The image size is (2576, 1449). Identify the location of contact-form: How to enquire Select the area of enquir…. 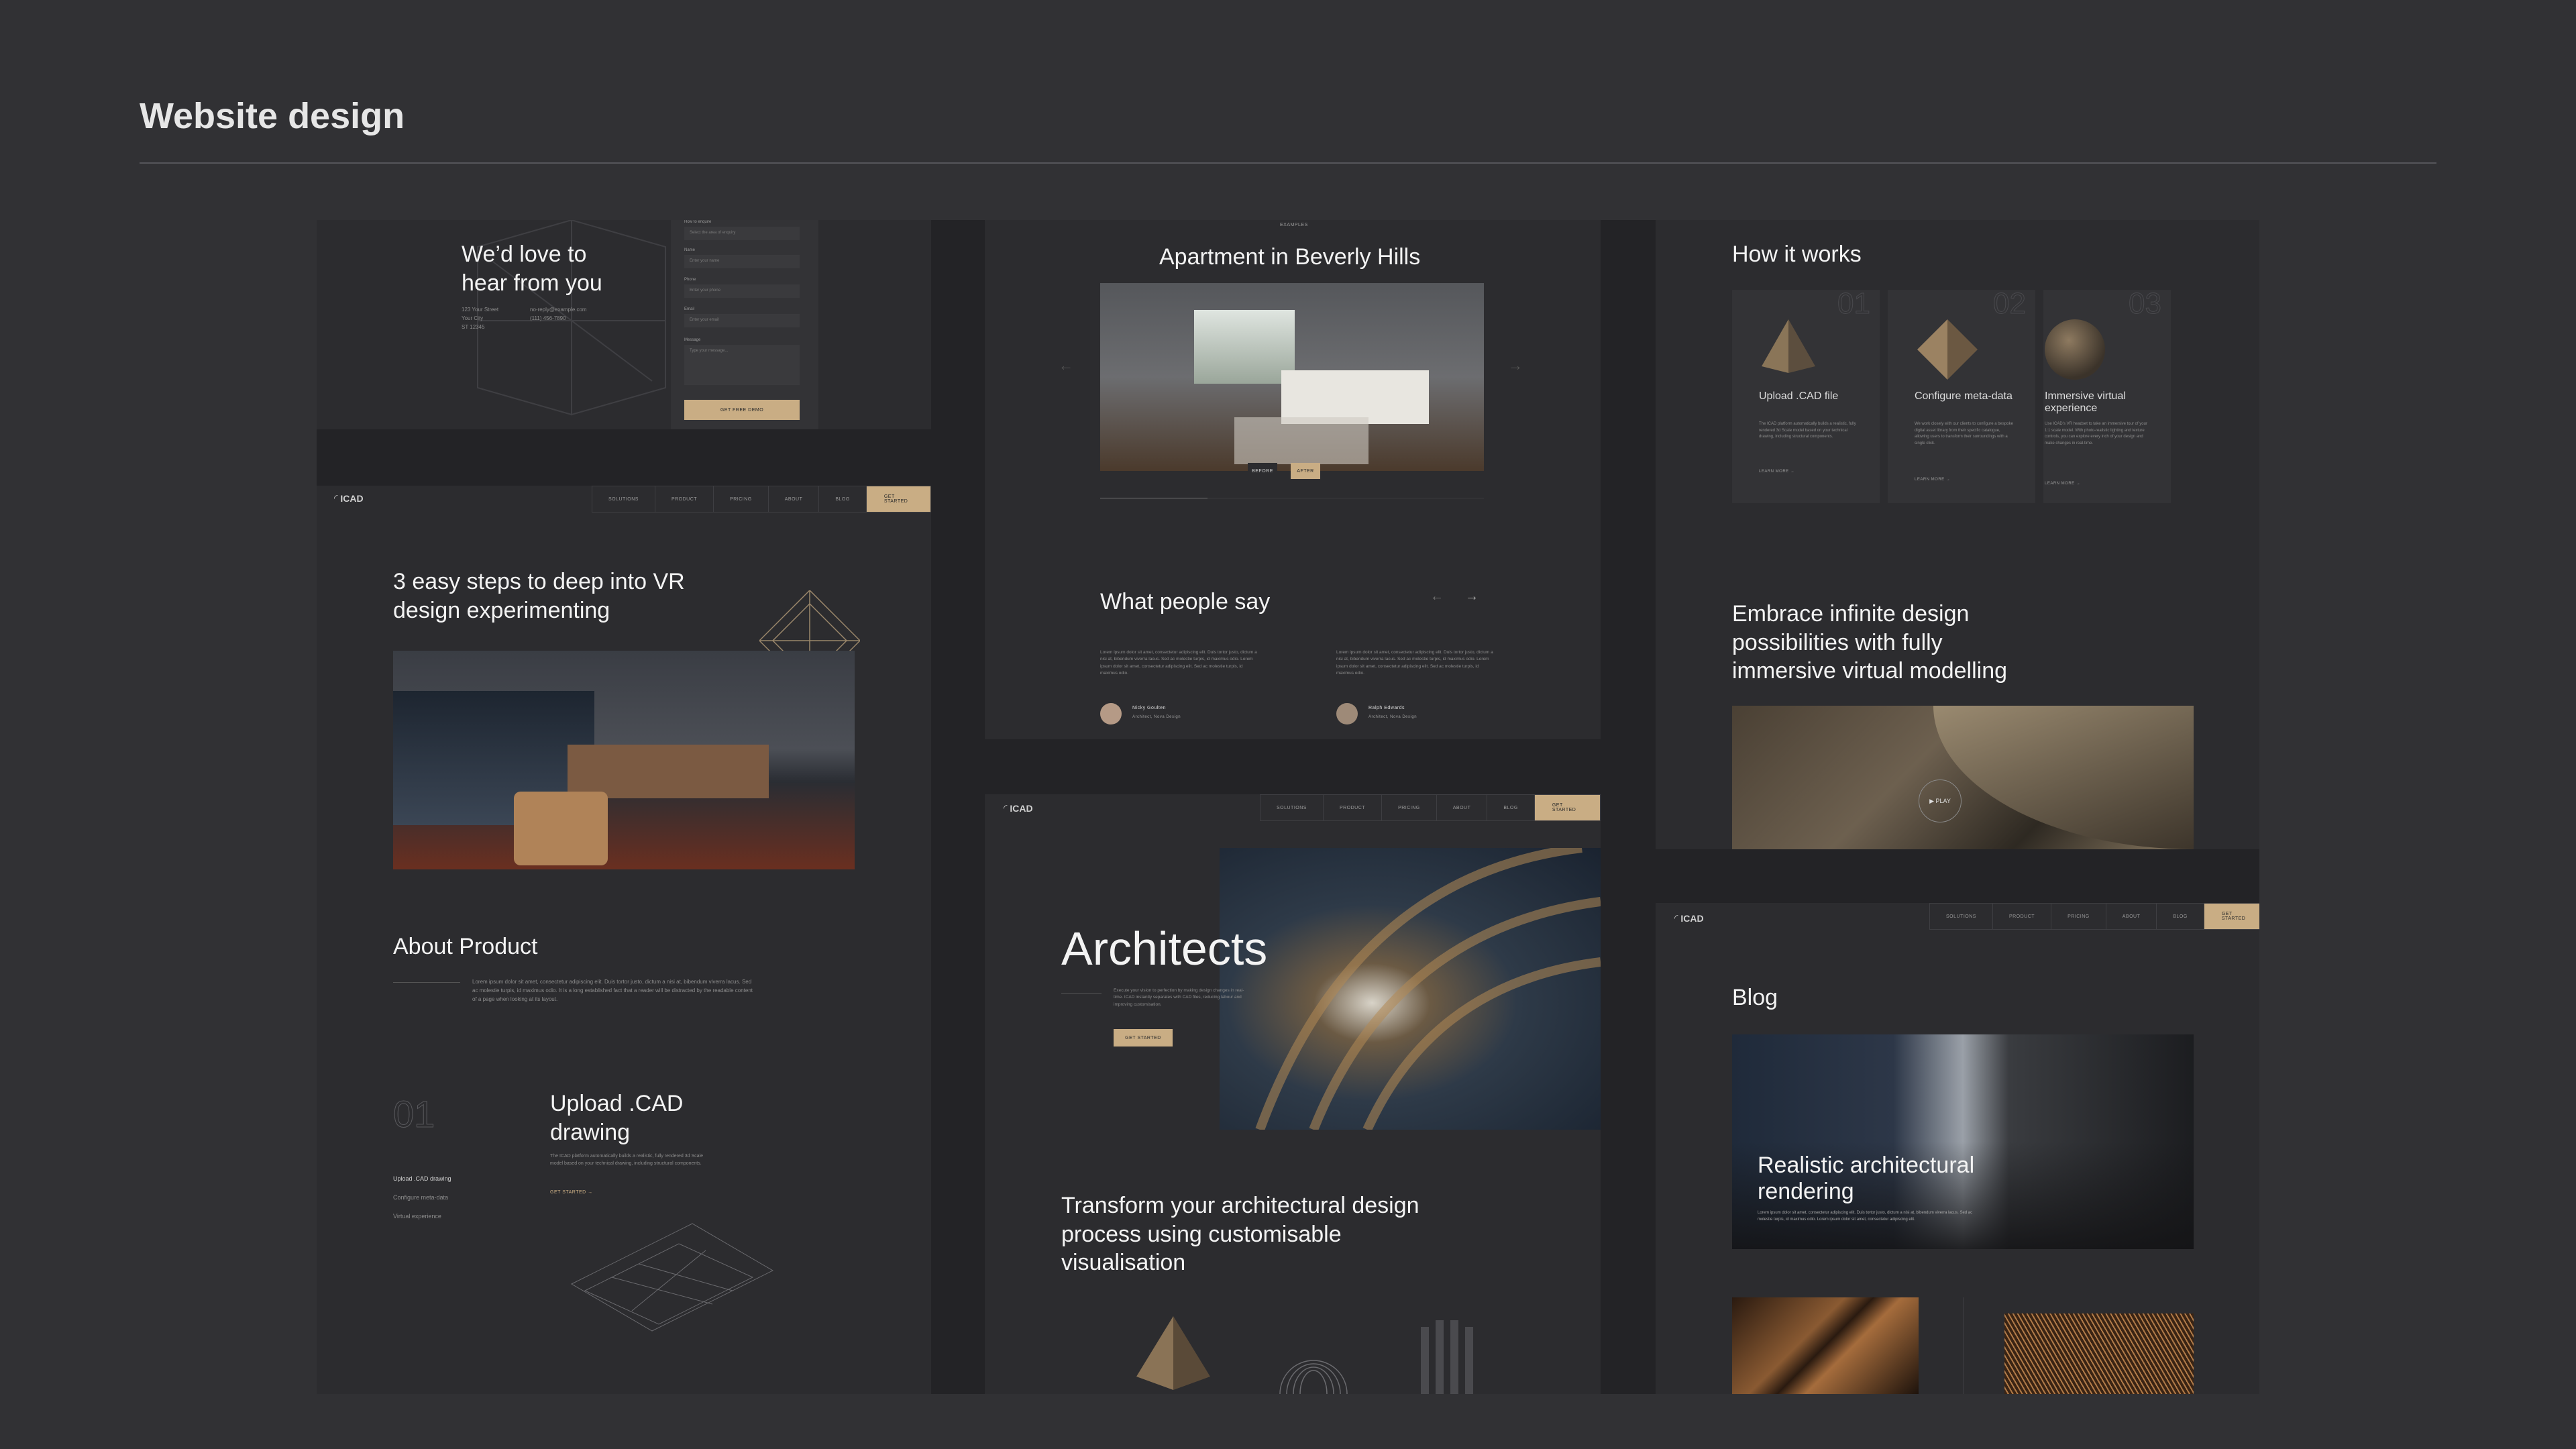
(744, 324).